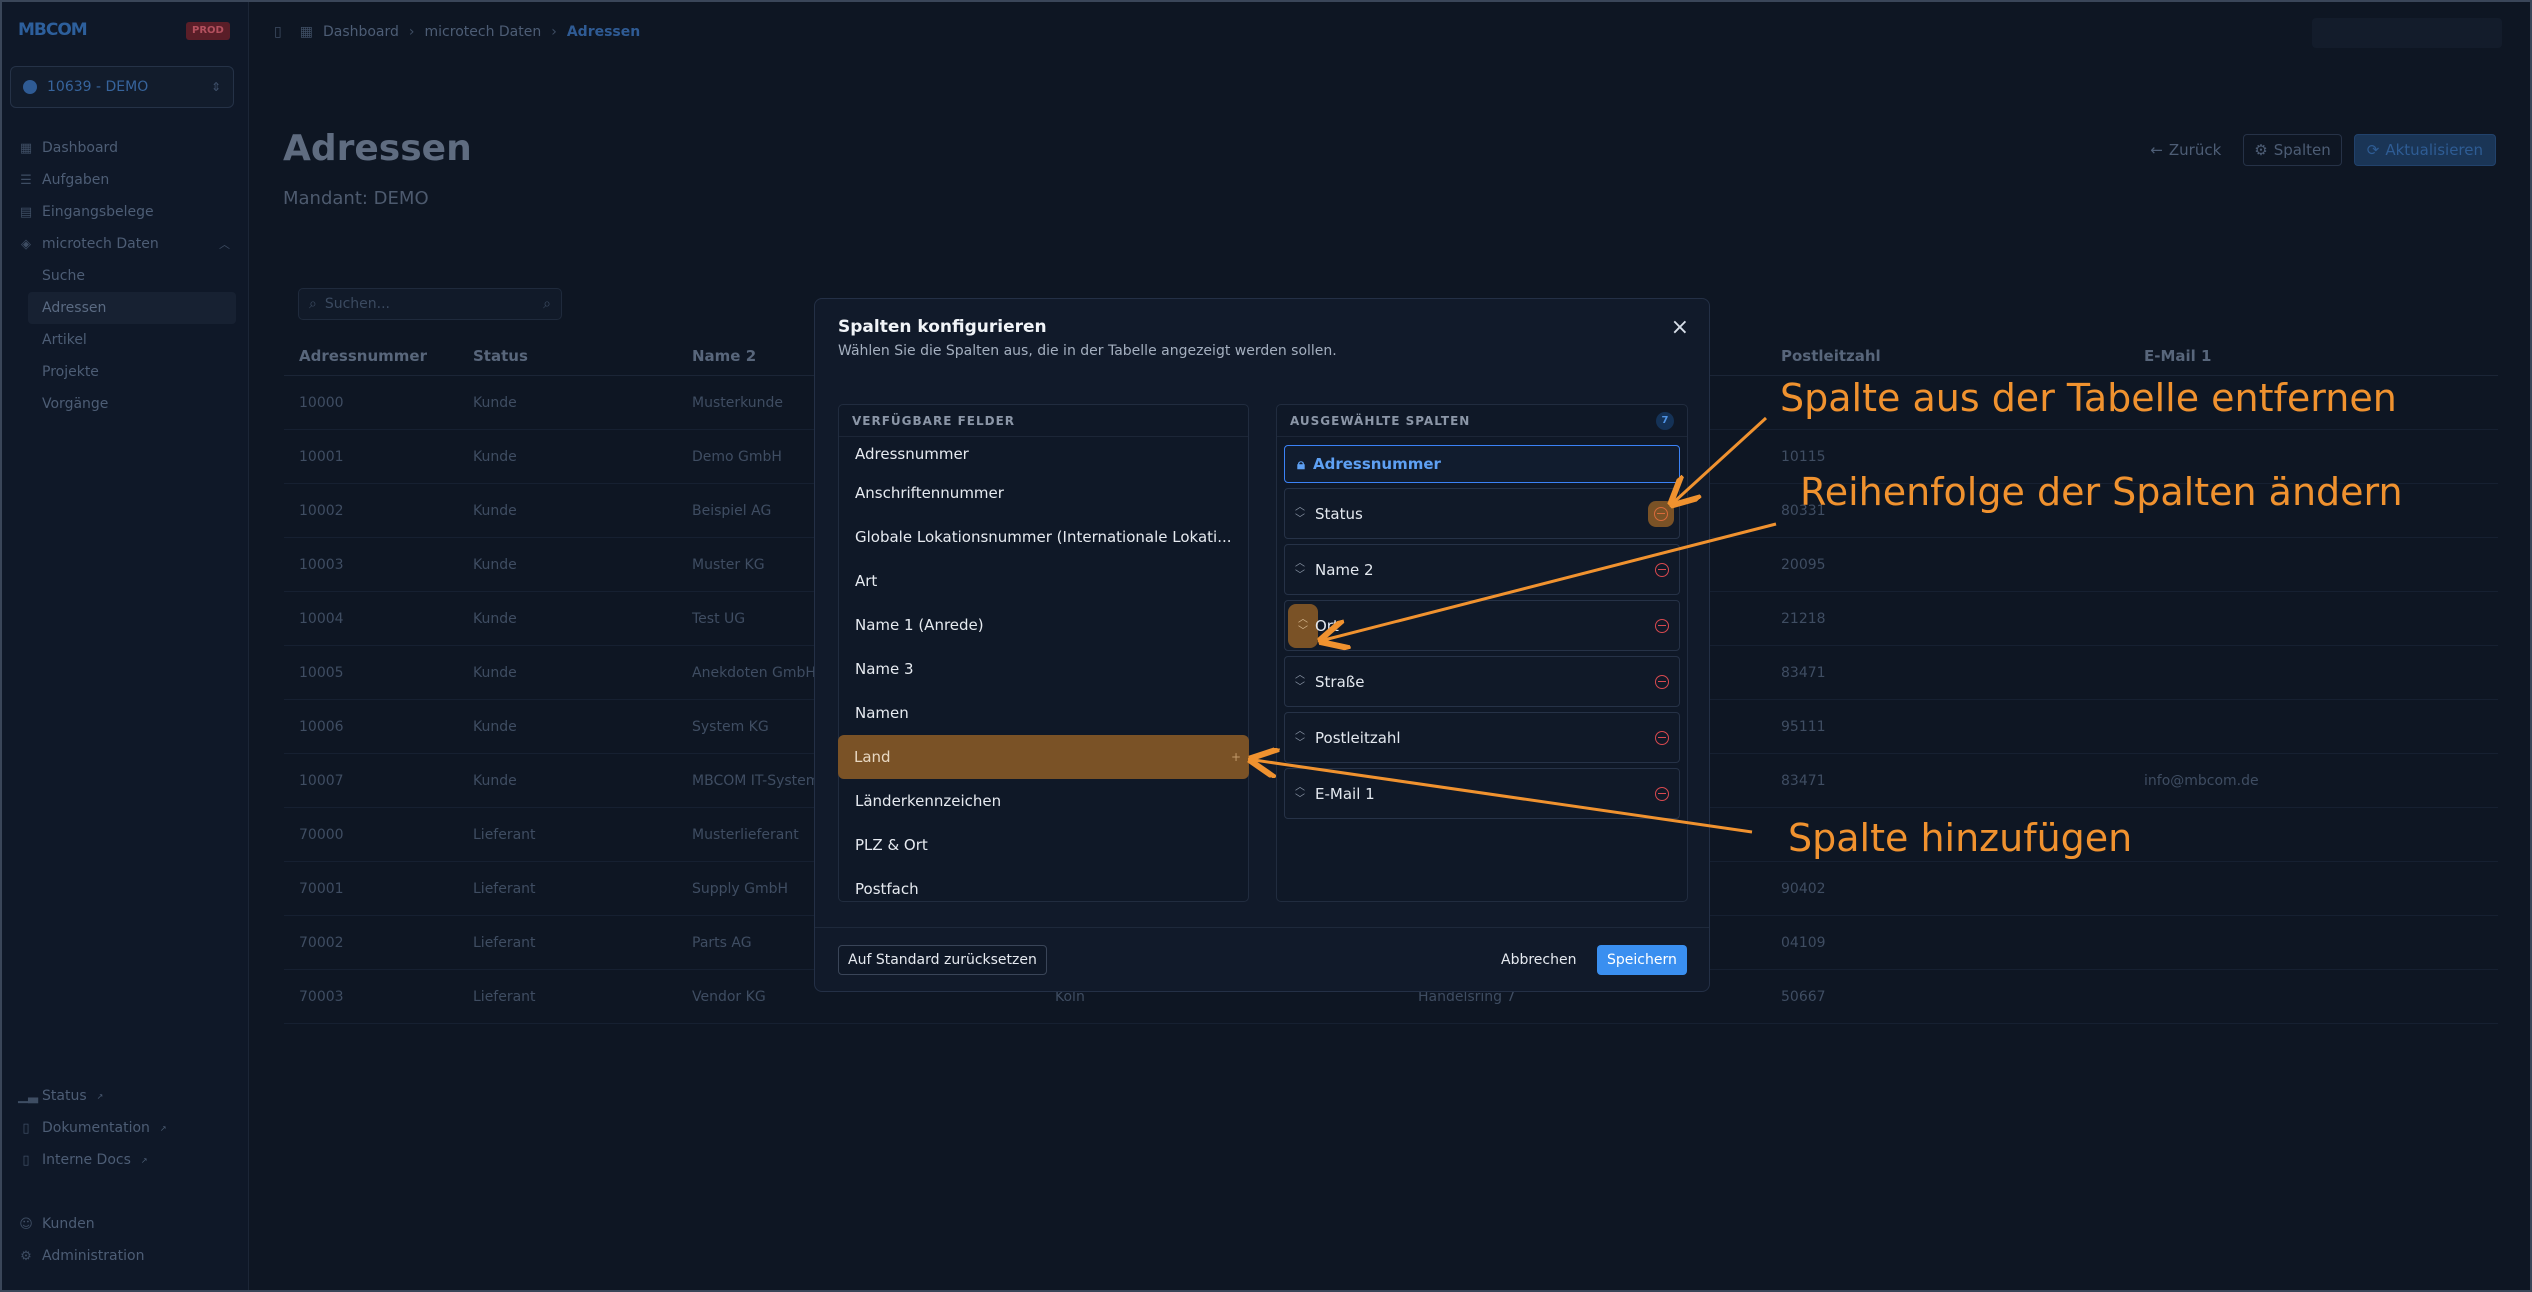  I want to click on page-title: Adressen, so click(377, 148).